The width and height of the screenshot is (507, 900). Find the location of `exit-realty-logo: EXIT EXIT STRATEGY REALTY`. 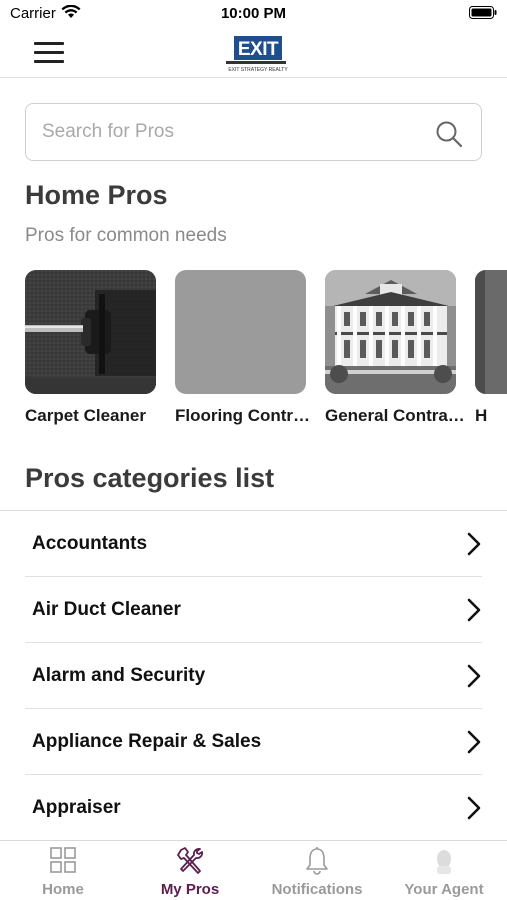

exit-realty-logo: EXIT EXIT STRATEGY REALTY is located at coordinates (257, 54).